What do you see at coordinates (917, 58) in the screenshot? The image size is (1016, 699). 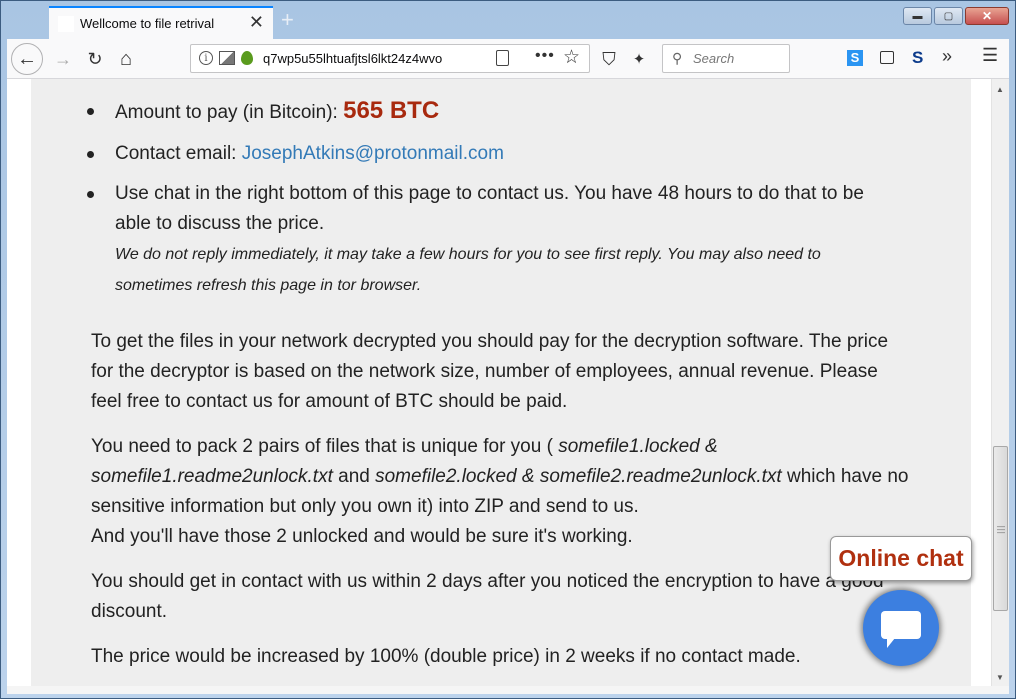 I see `s-extension-icon: S` at bounding box center [917, 58].